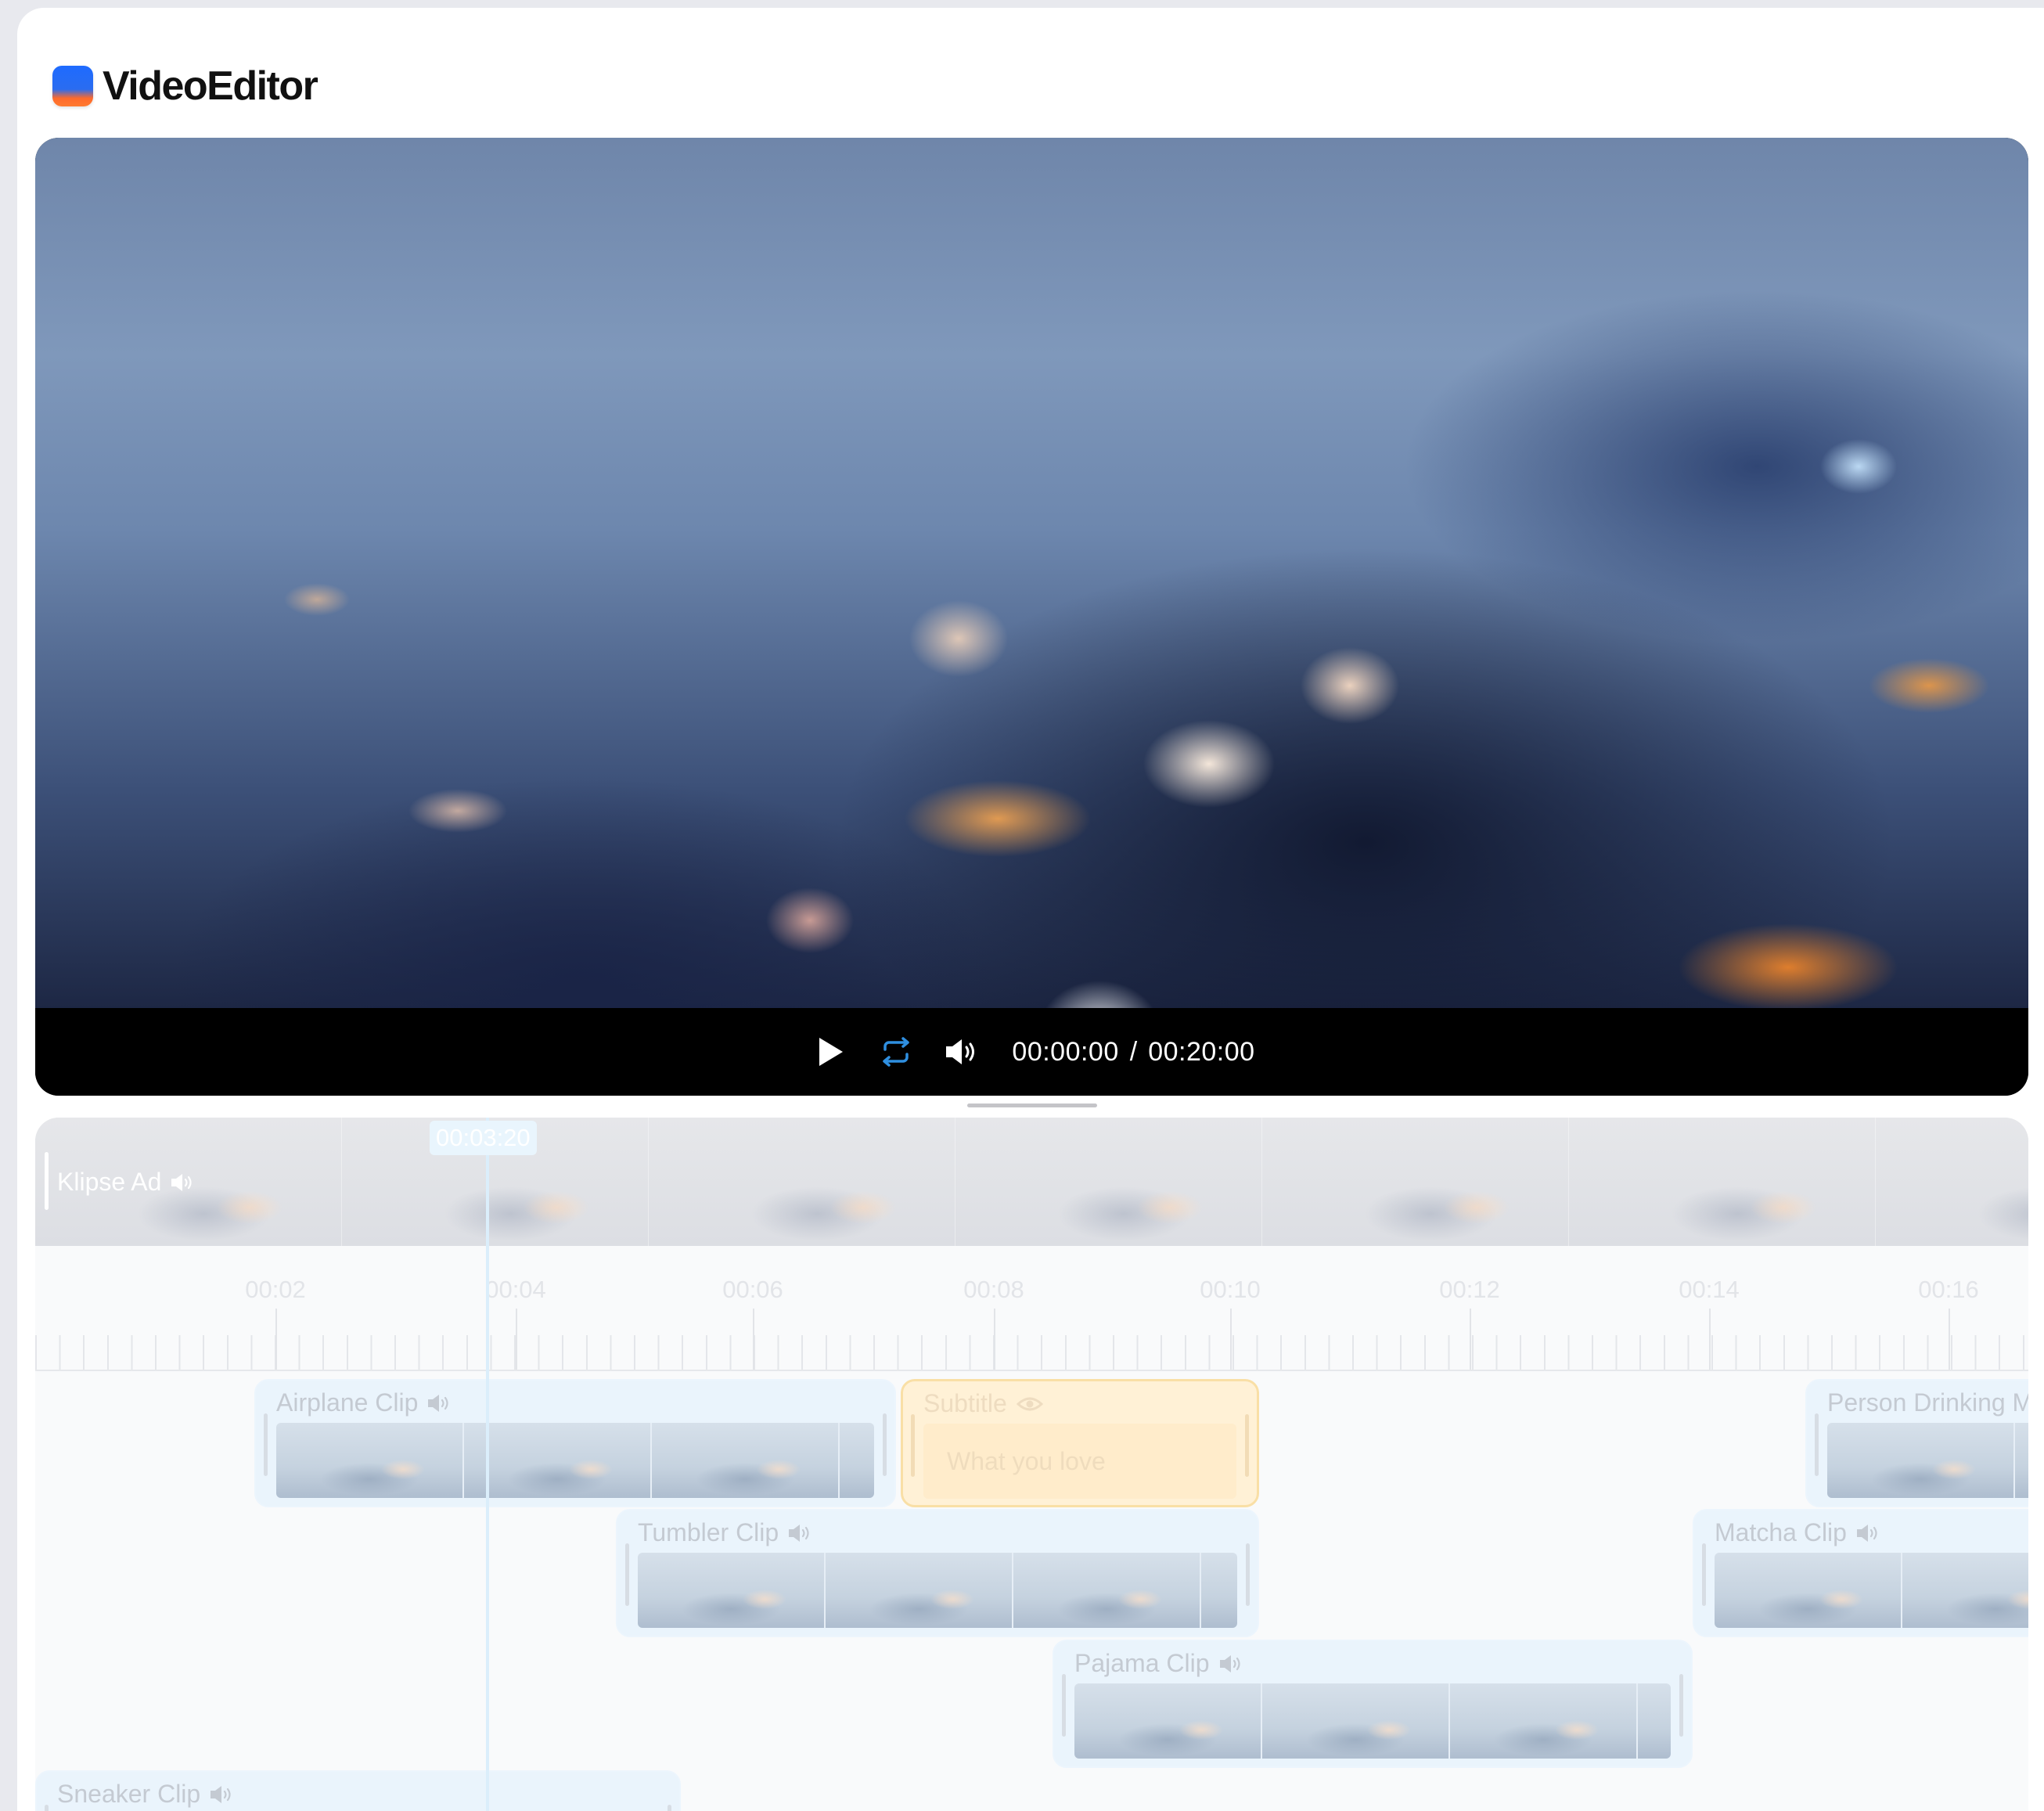 Image resolution: width=2044 pixels, height=1811 pixels. I want to click on playhead, so click(488, 1464).